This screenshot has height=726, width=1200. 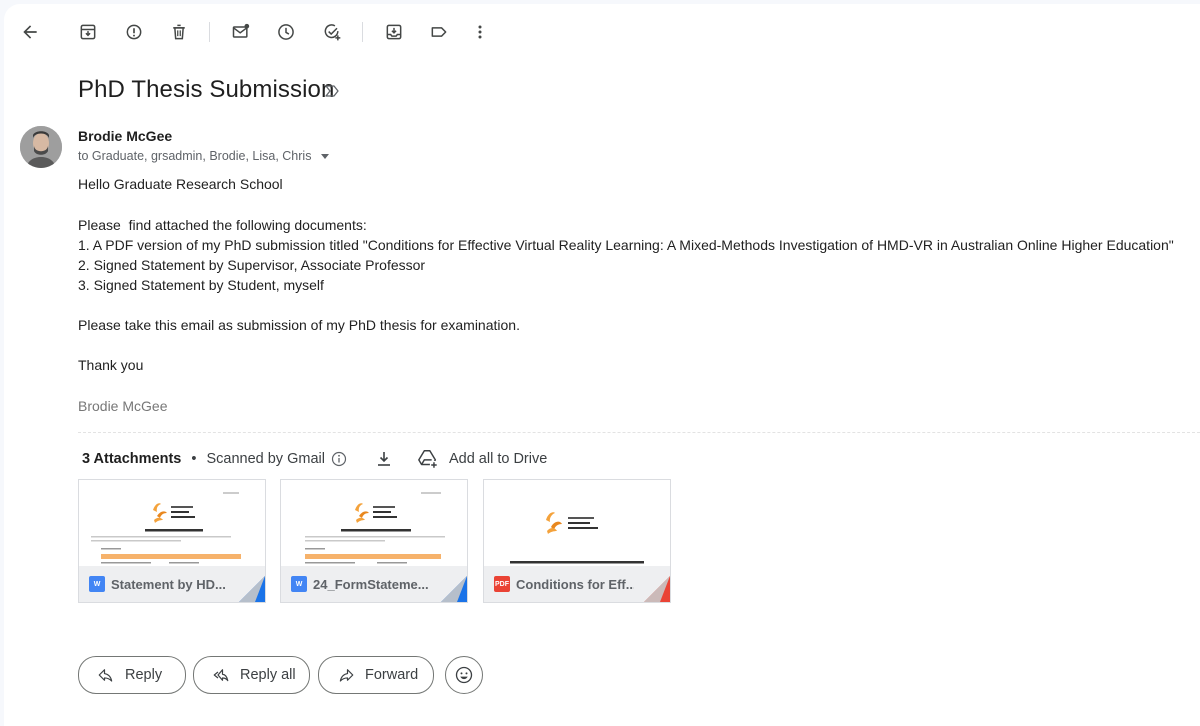 I want to click on forward-button: Forward, so click(x=376, y=675).